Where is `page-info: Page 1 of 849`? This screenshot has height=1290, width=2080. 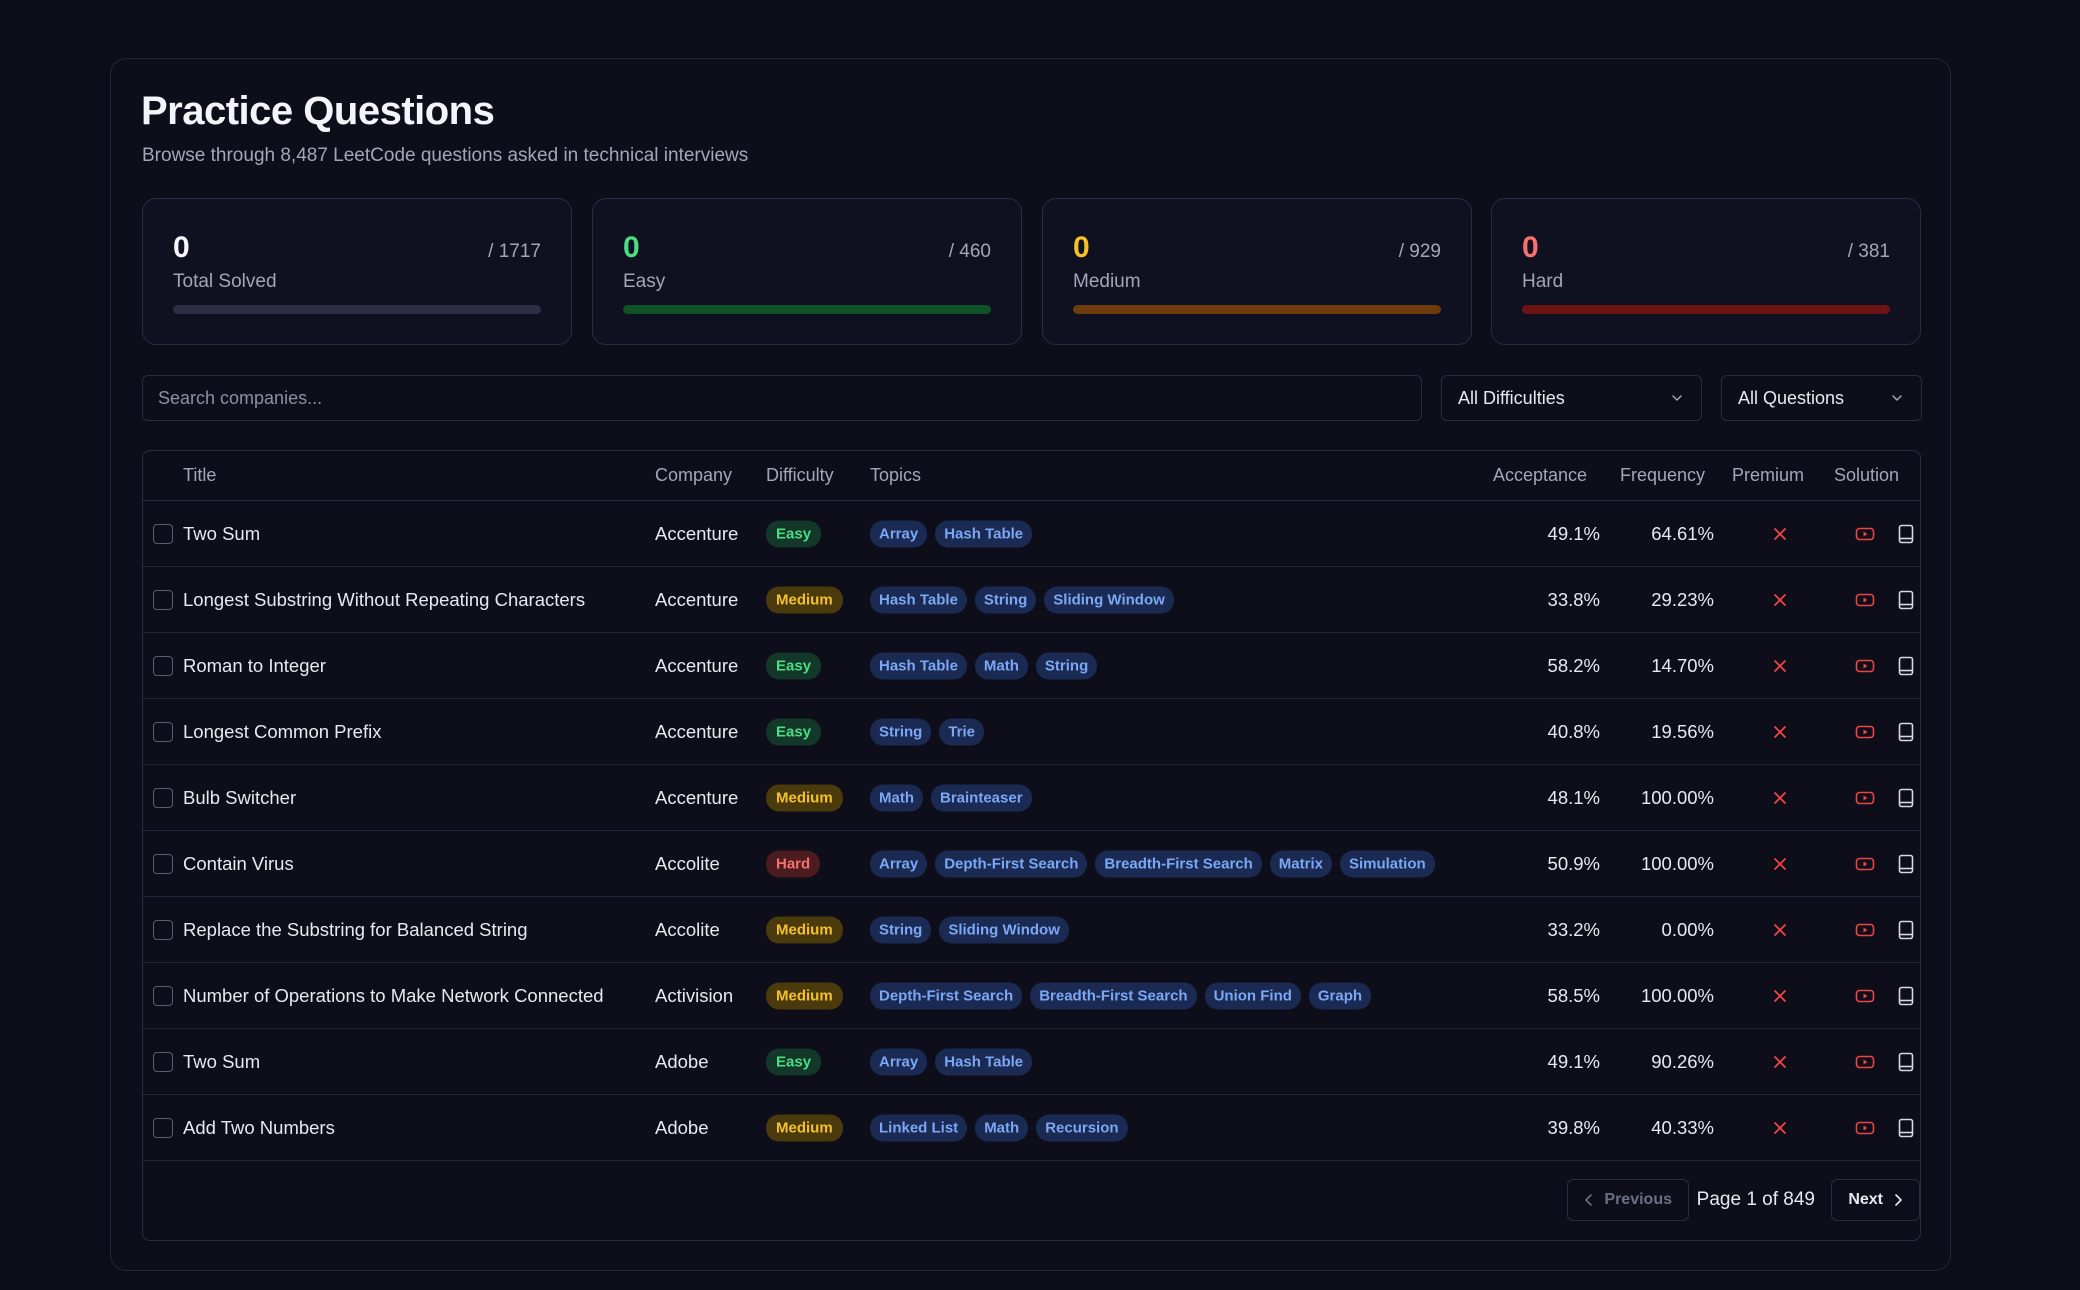
page-info: Page 1 of 849 is located at coordinates (1755, 1199).